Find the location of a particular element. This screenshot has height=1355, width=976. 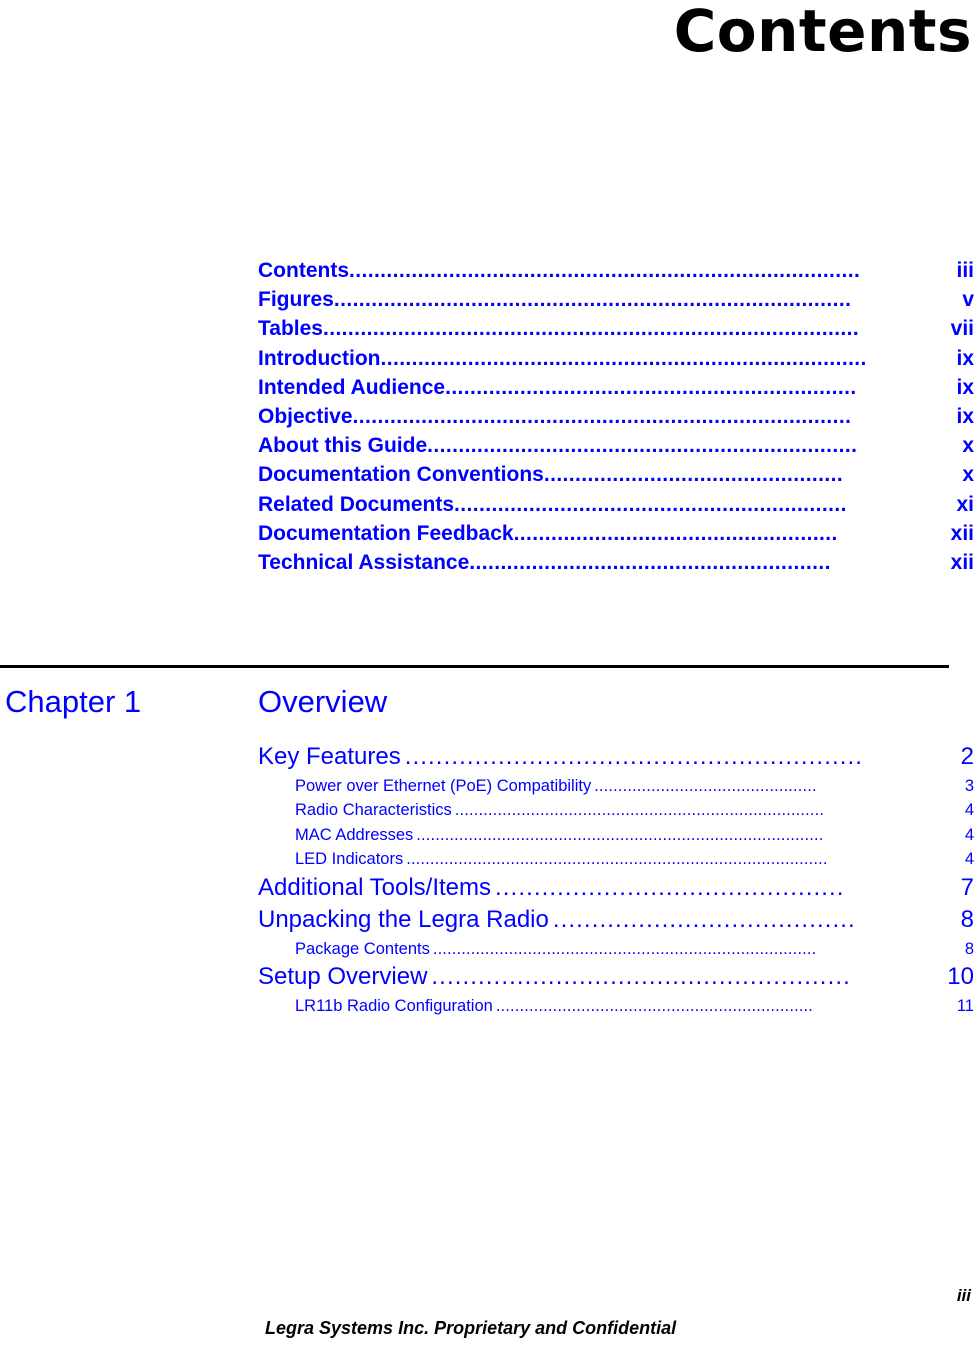

chapter-toc-entry-label: Package Contents is located at coordinates (362, 948).